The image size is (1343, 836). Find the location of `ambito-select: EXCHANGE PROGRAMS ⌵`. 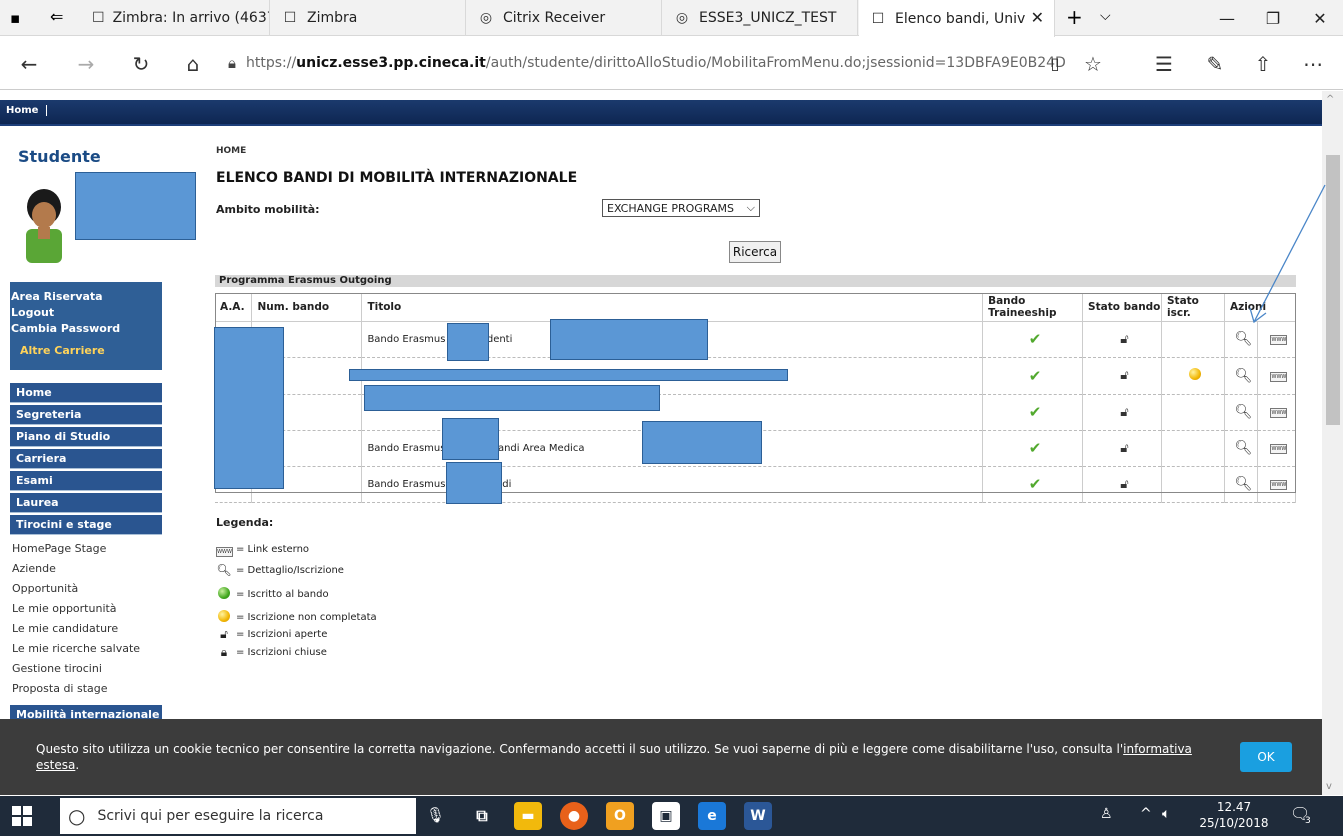

ambito-select: EXCHANGE PROGRAMS ⌵ is located at coordinates (681, 208).